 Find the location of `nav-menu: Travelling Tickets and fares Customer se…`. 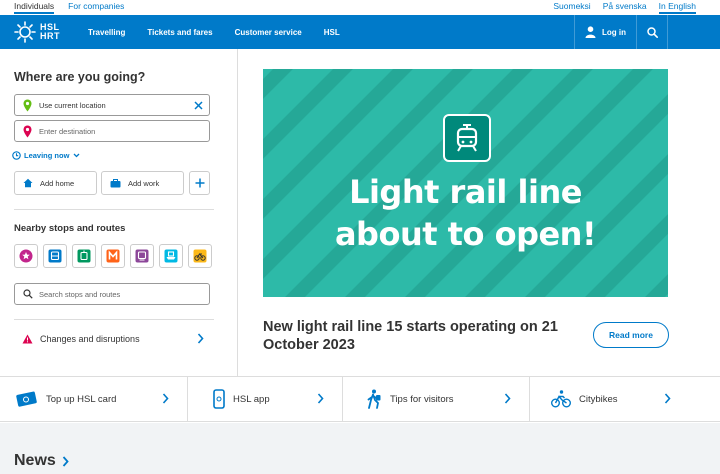

nav-menu: Travelling Tickets and fares Customer se… is located at coordinates (214, 32).